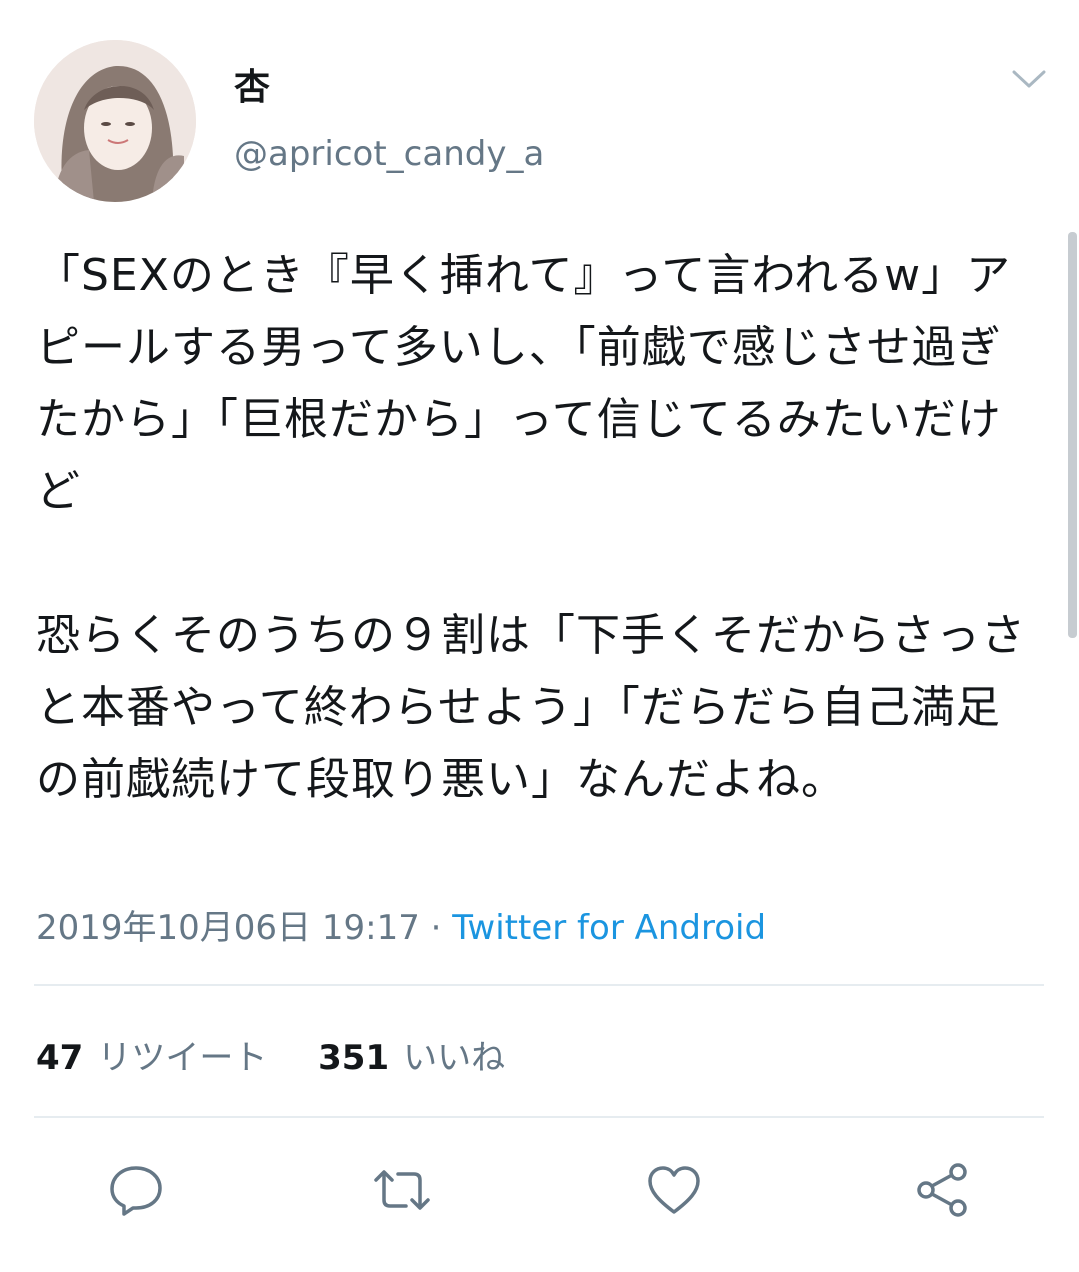  Describe the element at coordinates (1072, 435) in the screenshot. I see `scrollbar` at that location.